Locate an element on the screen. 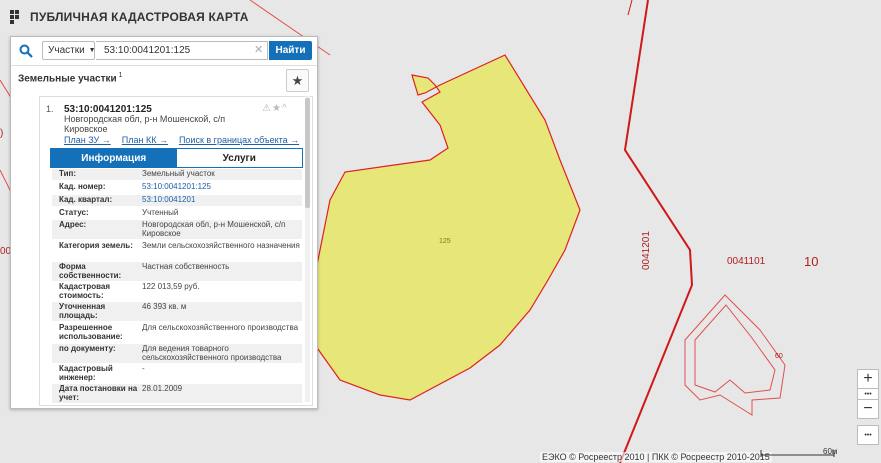 This screenshot has width=881, height=463. attr-value: 46 393 кв. м is located at coordinates (164, 306).